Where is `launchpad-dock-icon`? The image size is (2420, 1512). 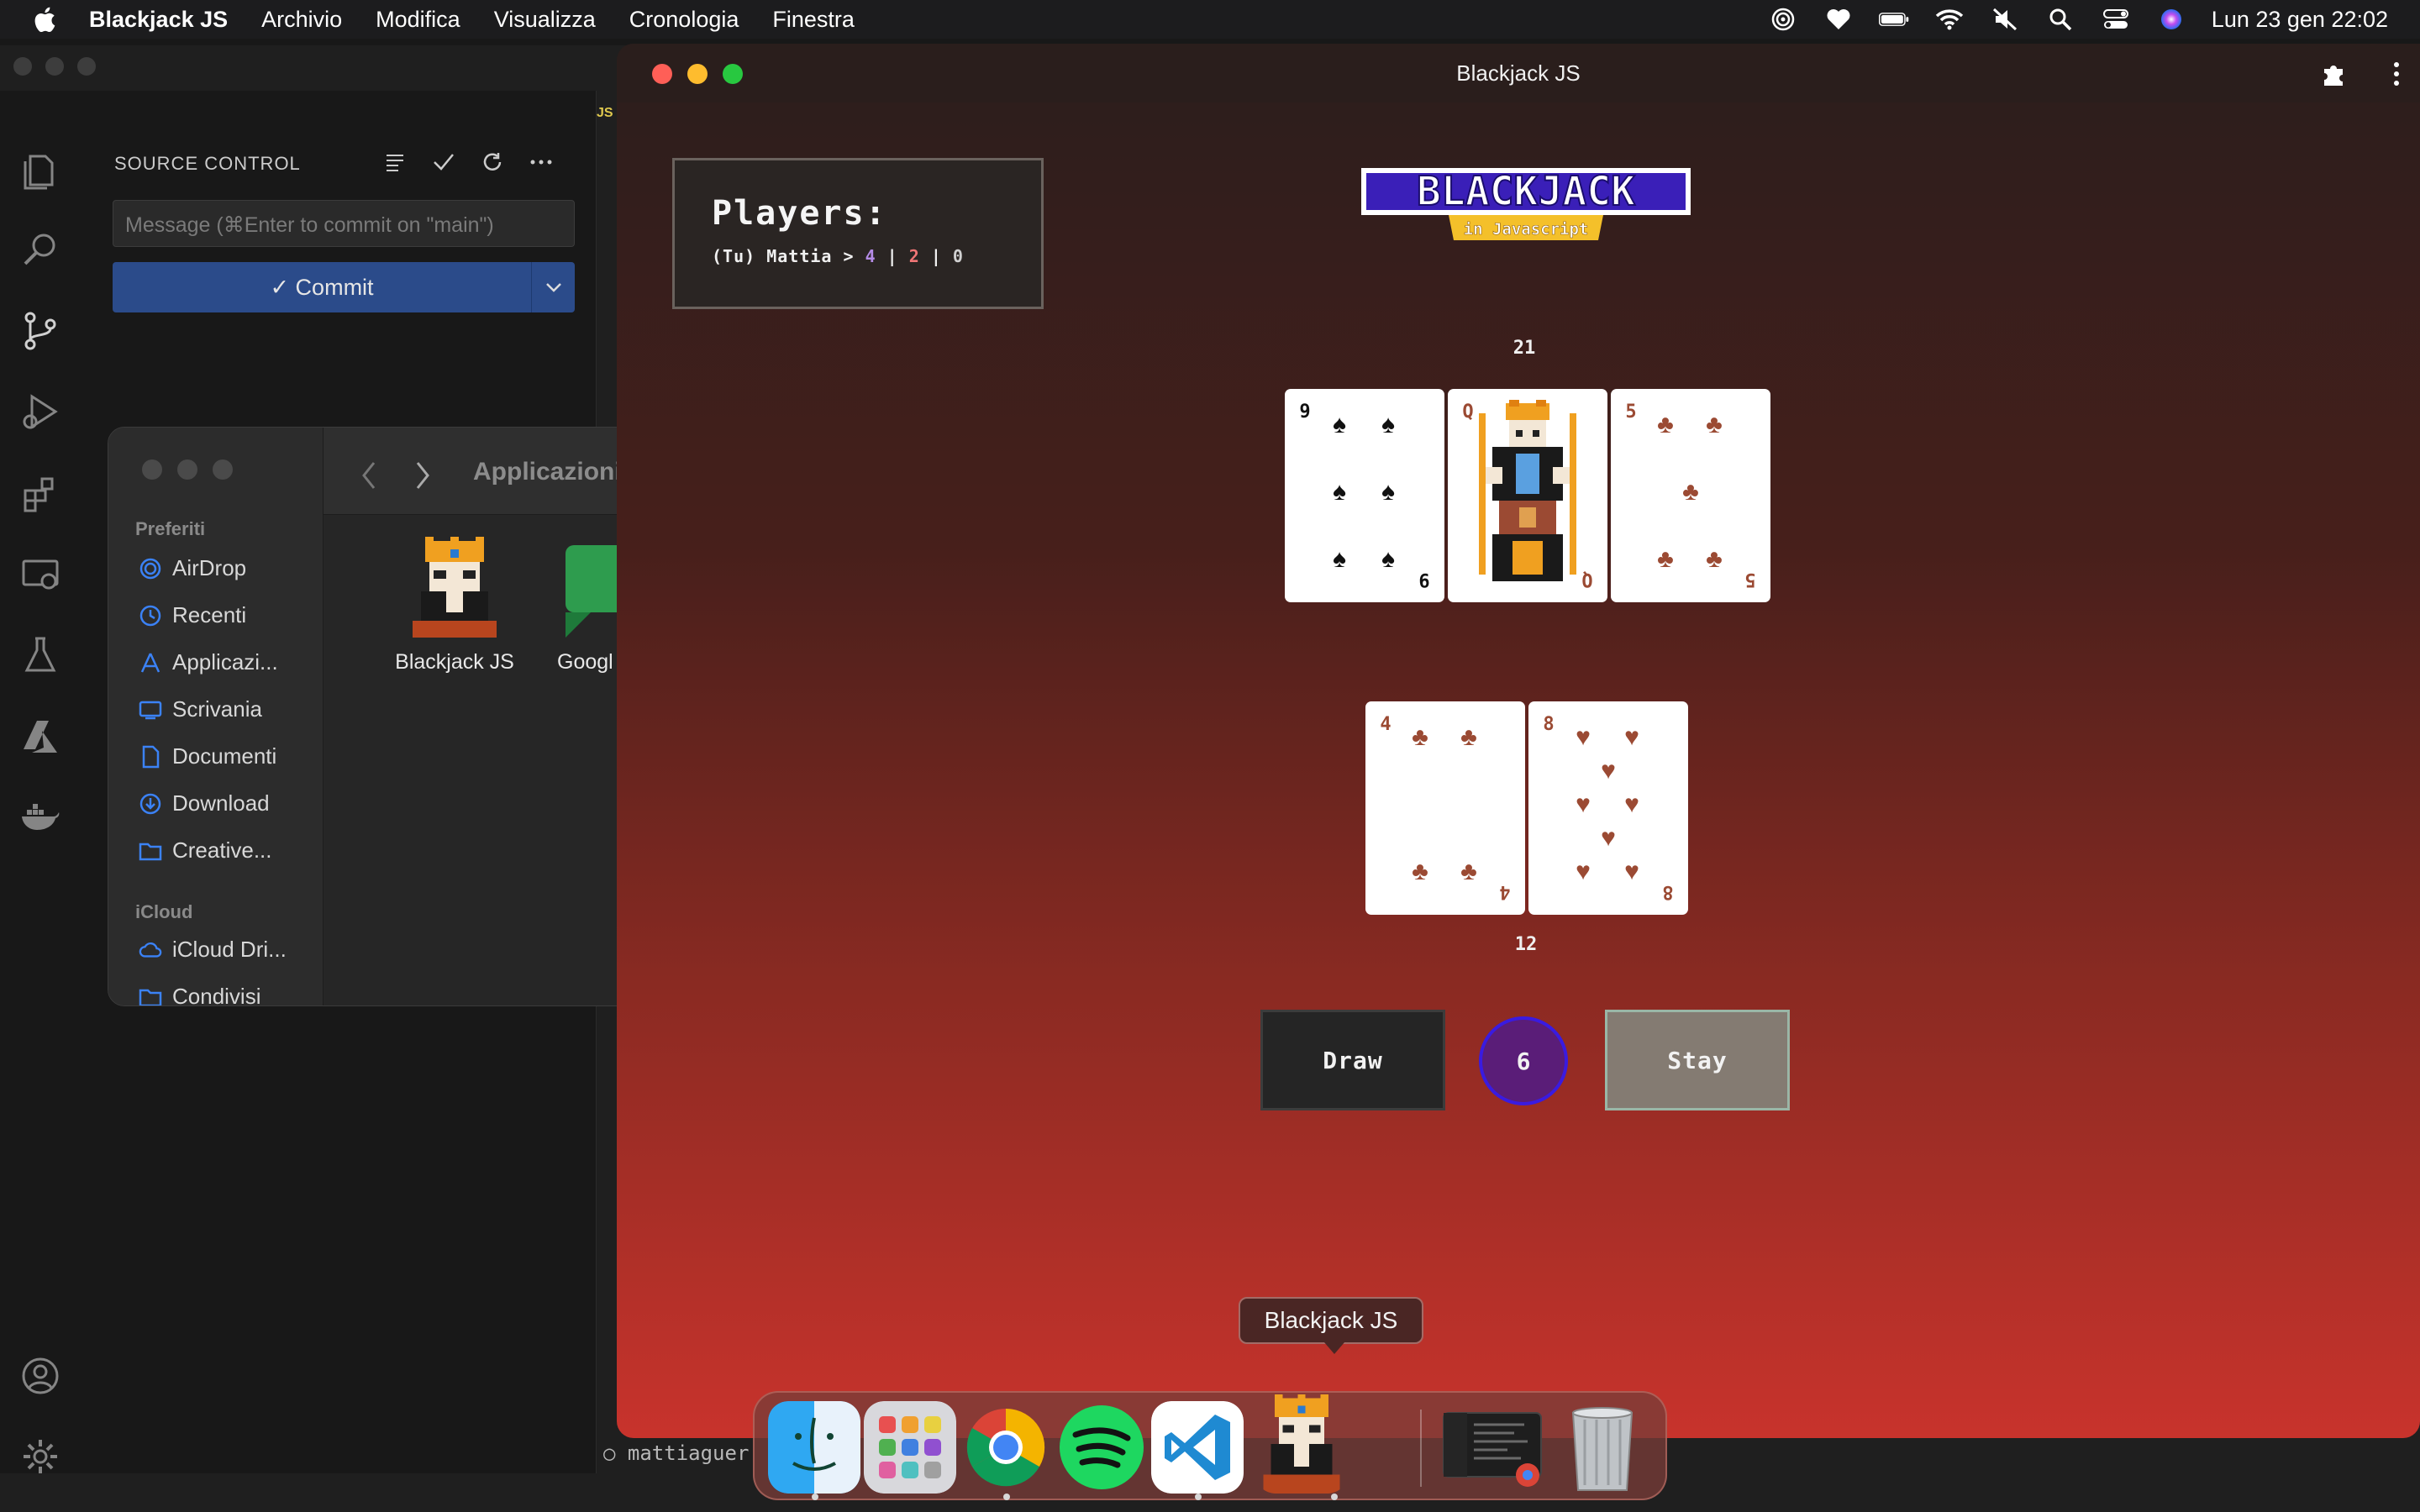 launchpad-dock-icon is located at coordinates (910, 1447).